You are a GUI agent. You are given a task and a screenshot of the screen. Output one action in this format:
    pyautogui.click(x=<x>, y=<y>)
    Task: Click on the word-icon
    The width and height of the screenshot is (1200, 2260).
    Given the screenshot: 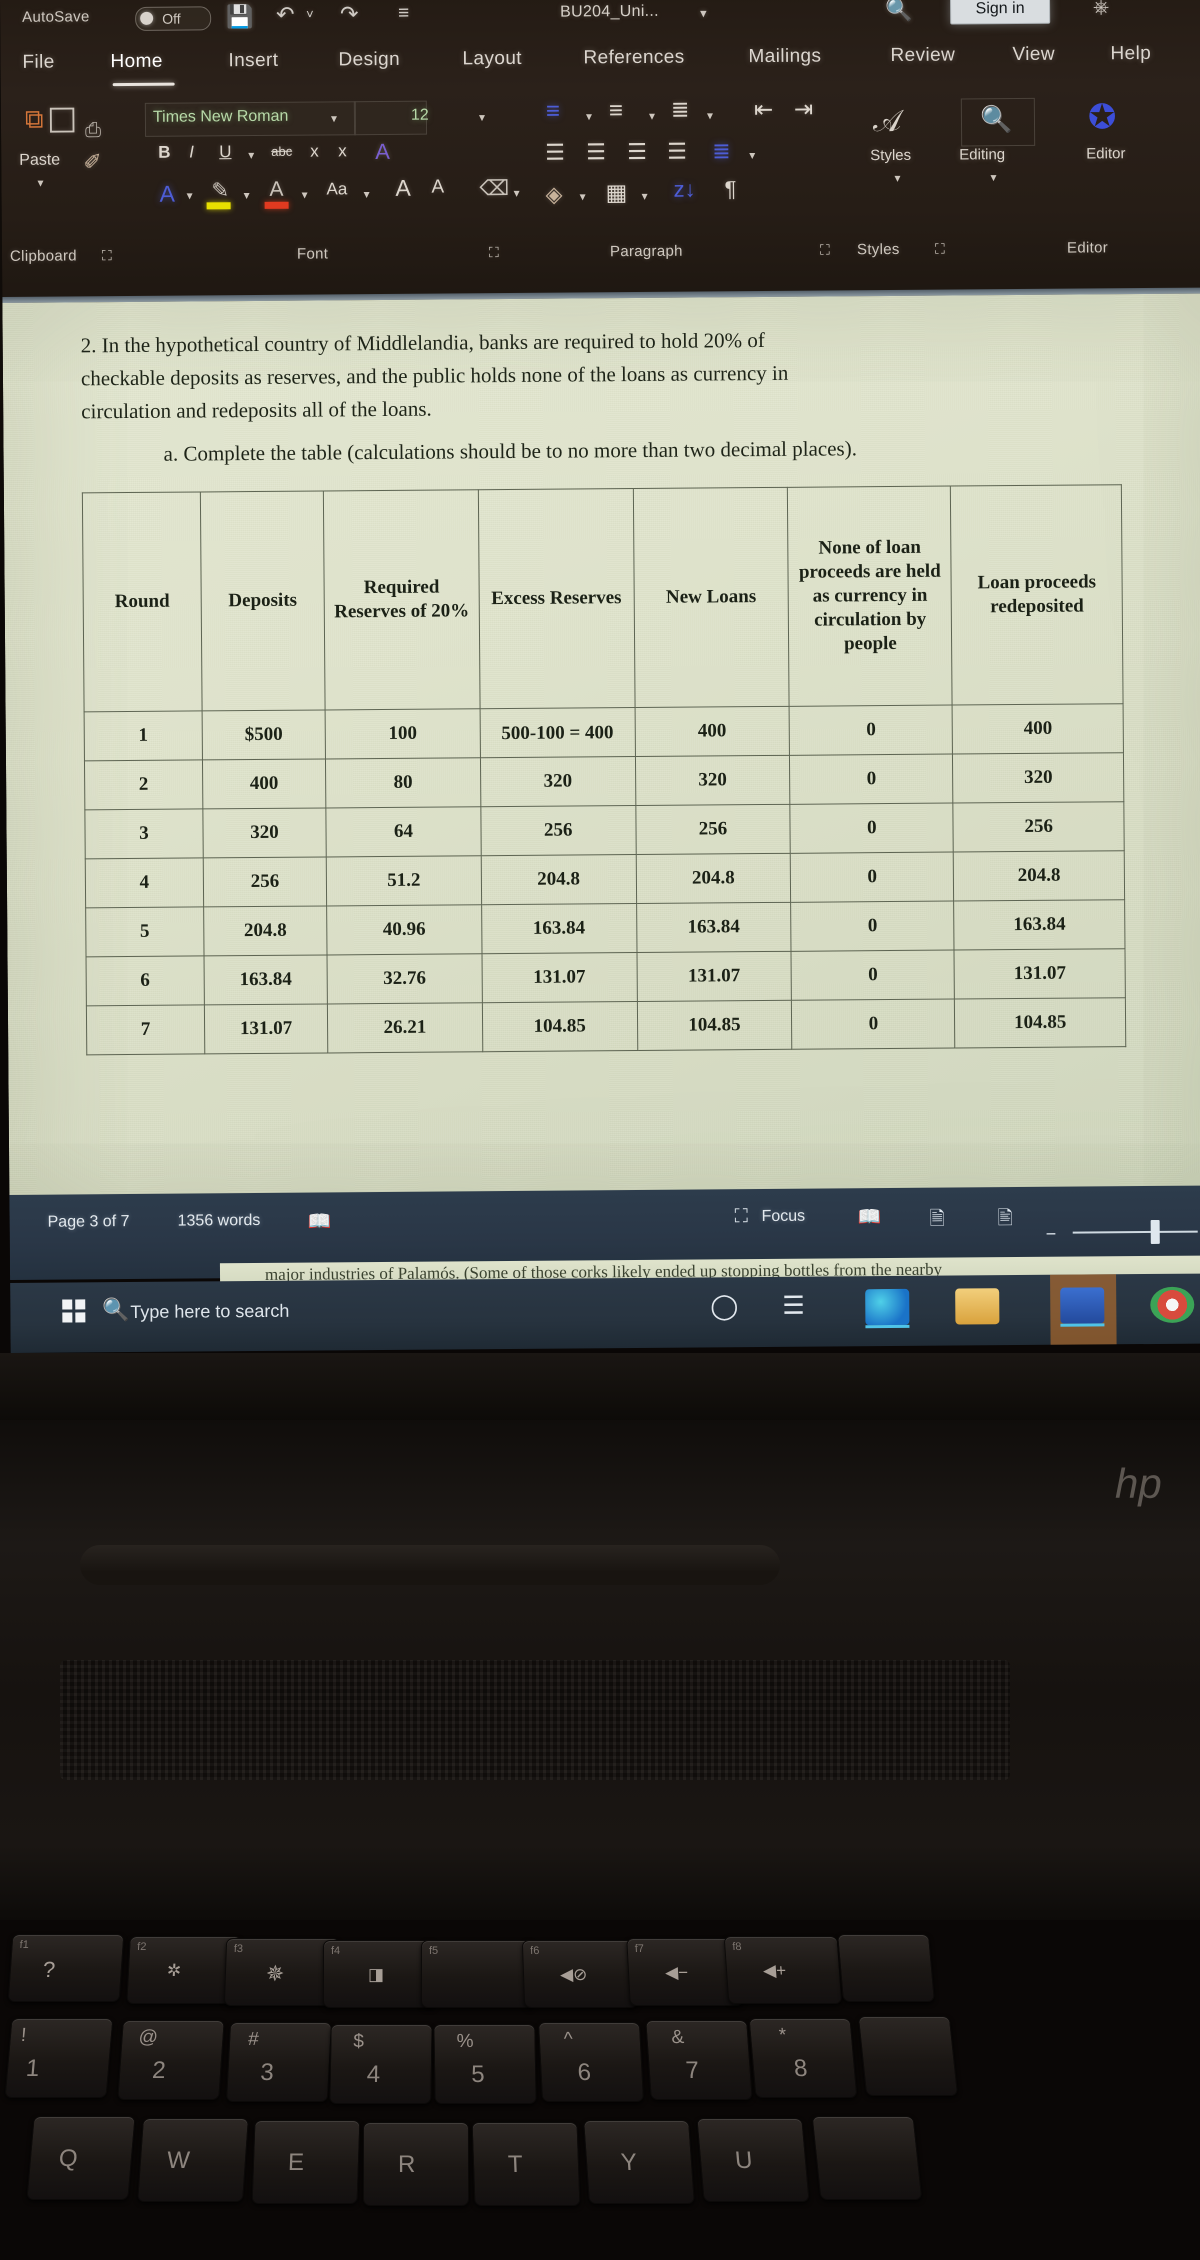 What is the action you would take?
    pyautogui.click(x=1082, y=1305)
    